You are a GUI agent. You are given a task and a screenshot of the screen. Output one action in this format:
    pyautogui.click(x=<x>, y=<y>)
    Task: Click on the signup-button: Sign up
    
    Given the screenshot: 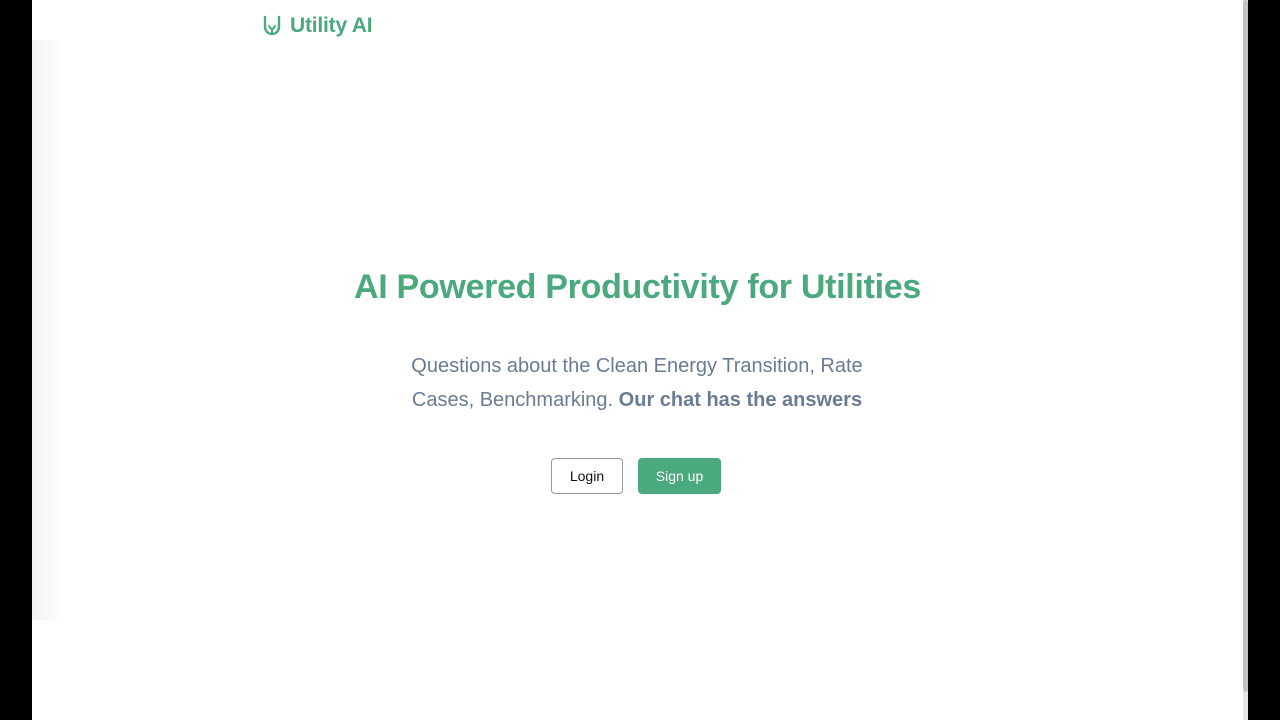 What is the action you would take?
    pyautogui.click(x=679, y=476)
    